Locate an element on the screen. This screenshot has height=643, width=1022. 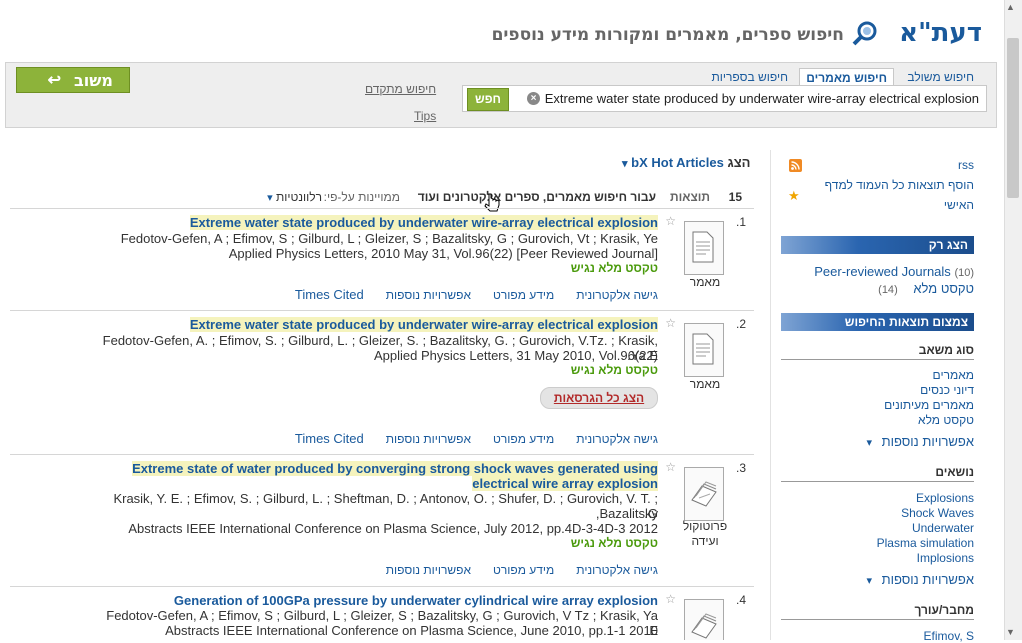
author-editor-header: מחבר/עורך is located at coordinates (877, 611).